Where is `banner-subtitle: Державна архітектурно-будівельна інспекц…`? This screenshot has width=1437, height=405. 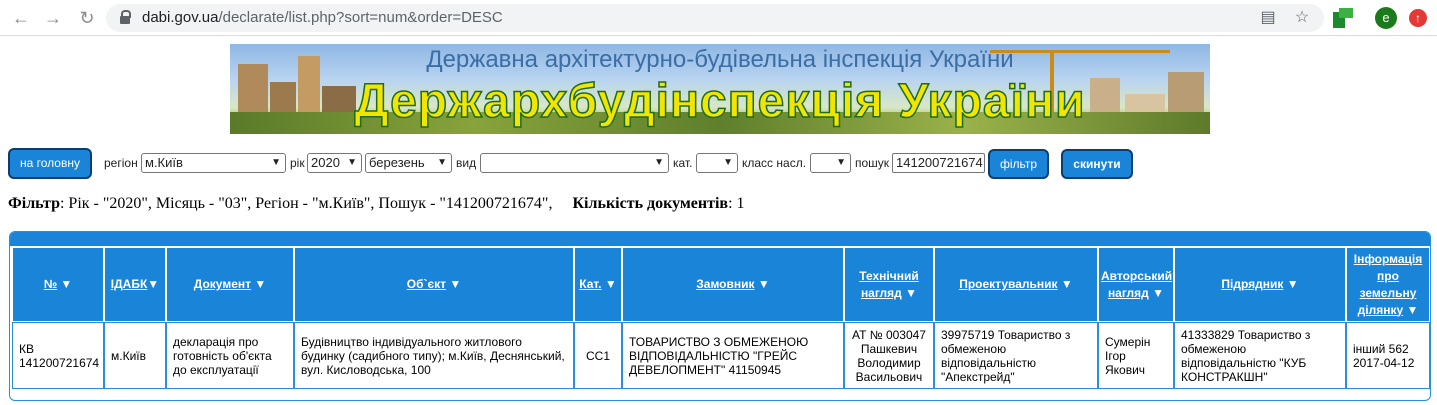
banner-subtitle: Державна архітектурно-будівельна інспекц… is located at coordinates (720, 59).